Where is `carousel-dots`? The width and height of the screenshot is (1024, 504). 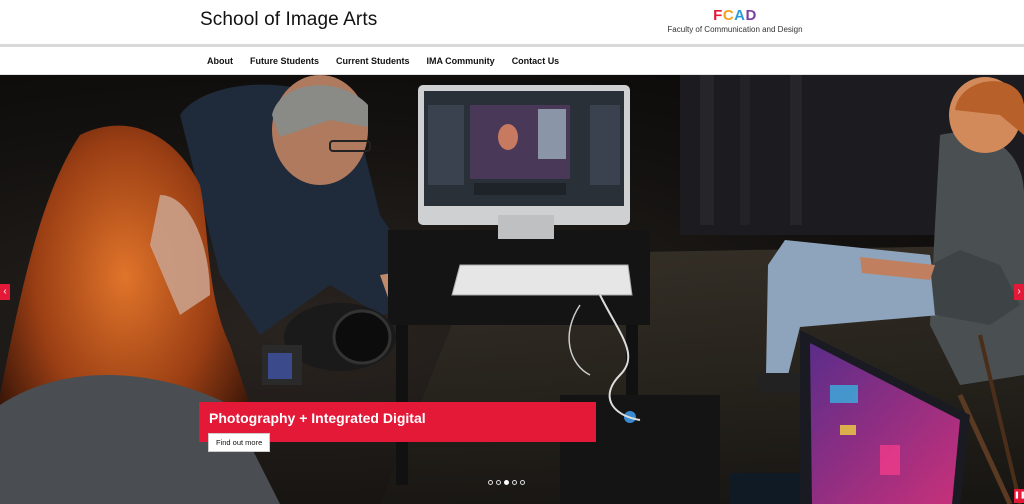
carousel-dots is located at coordinates (508, 482).